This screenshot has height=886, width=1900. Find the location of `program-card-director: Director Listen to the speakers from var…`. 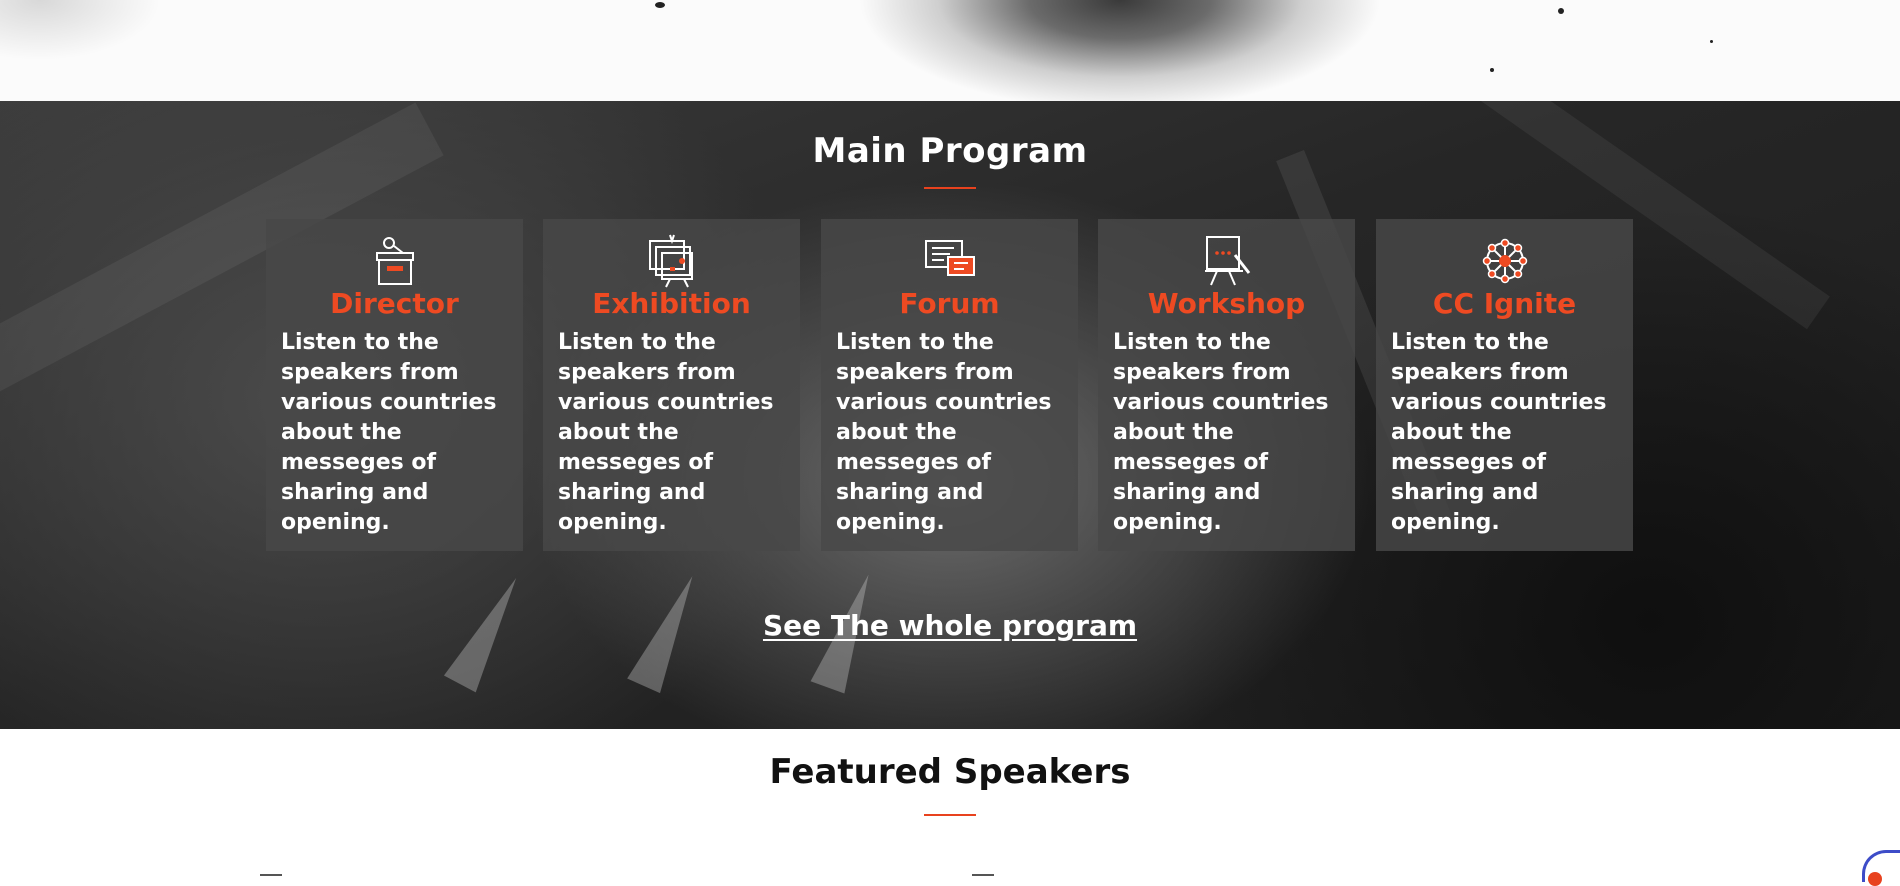

program-card-director: Director Listen to the speakers from var… is located at coordinates (394, 385).